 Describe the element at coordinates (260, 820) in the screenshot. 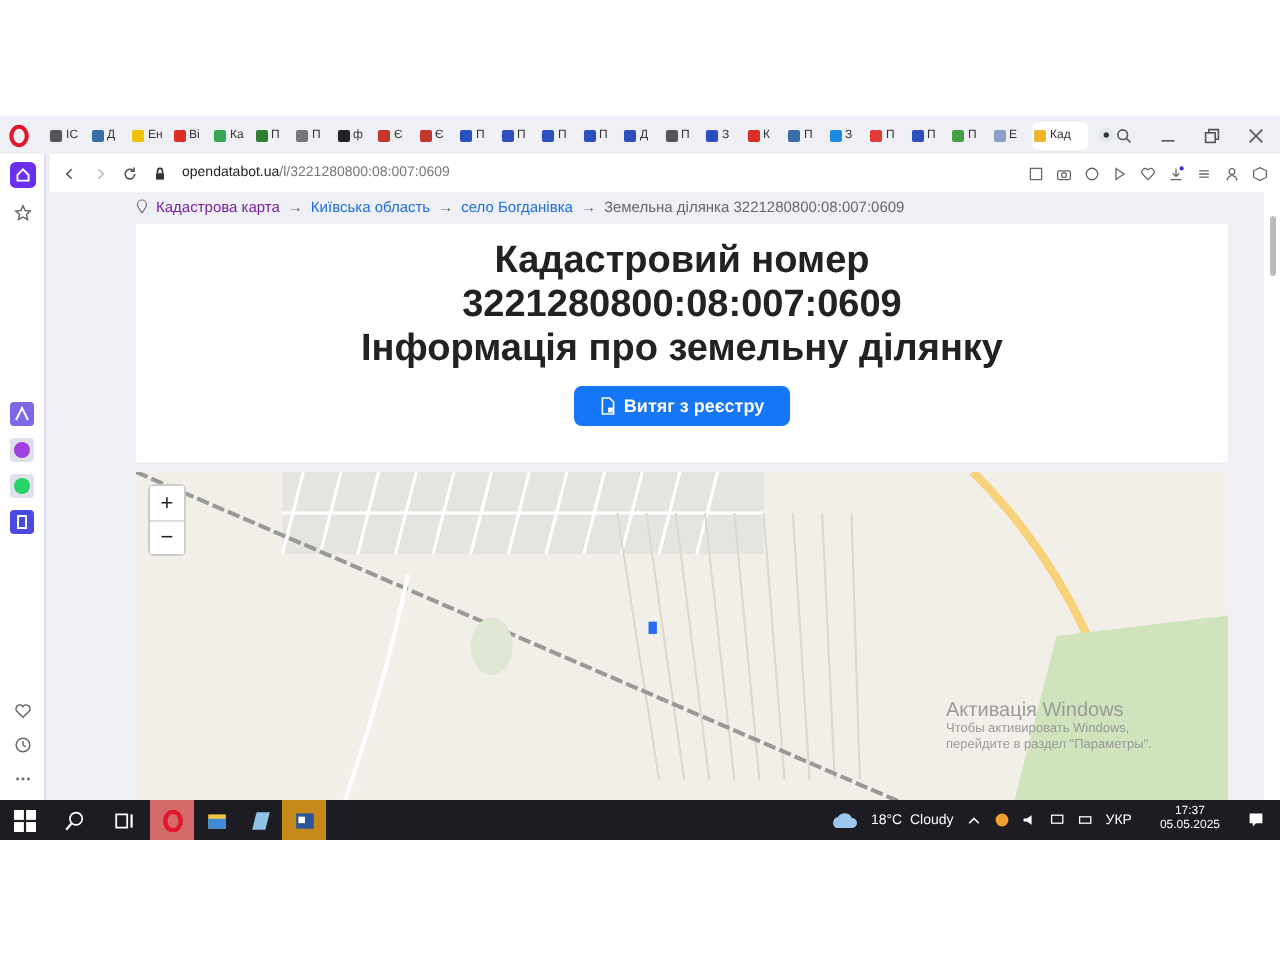

I see `notepad-icon` at that location.